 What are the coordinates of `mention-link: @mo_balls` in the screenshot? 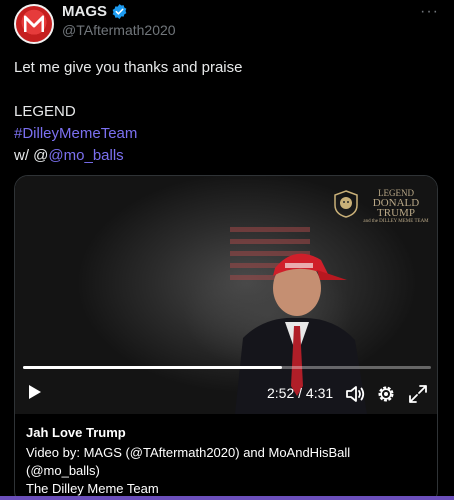 It's located at (85, 155).